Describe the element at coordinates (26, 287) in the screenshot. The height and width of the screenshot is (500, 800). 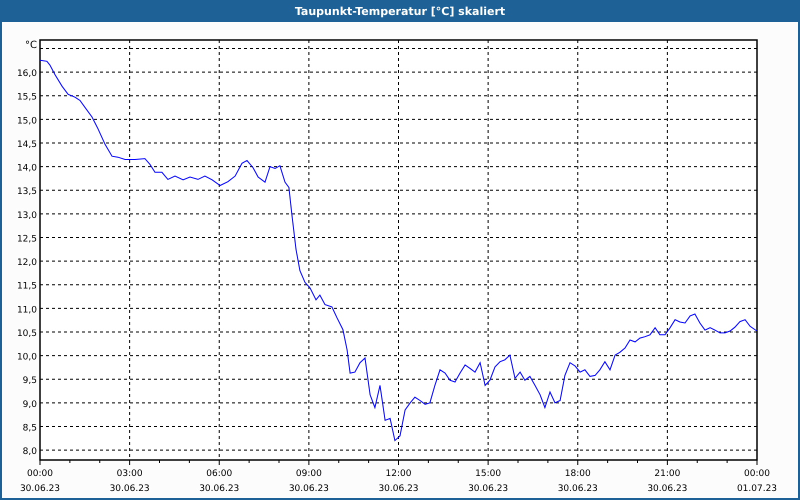
I see `y-tick-label: 11,5` at that location.